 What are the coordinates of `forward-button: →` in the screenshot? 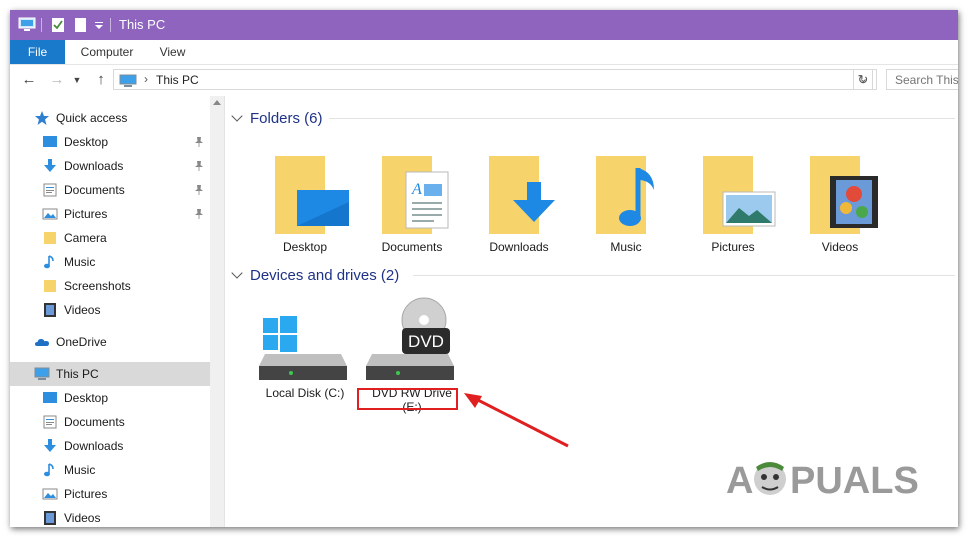 It's located at (57, 80).